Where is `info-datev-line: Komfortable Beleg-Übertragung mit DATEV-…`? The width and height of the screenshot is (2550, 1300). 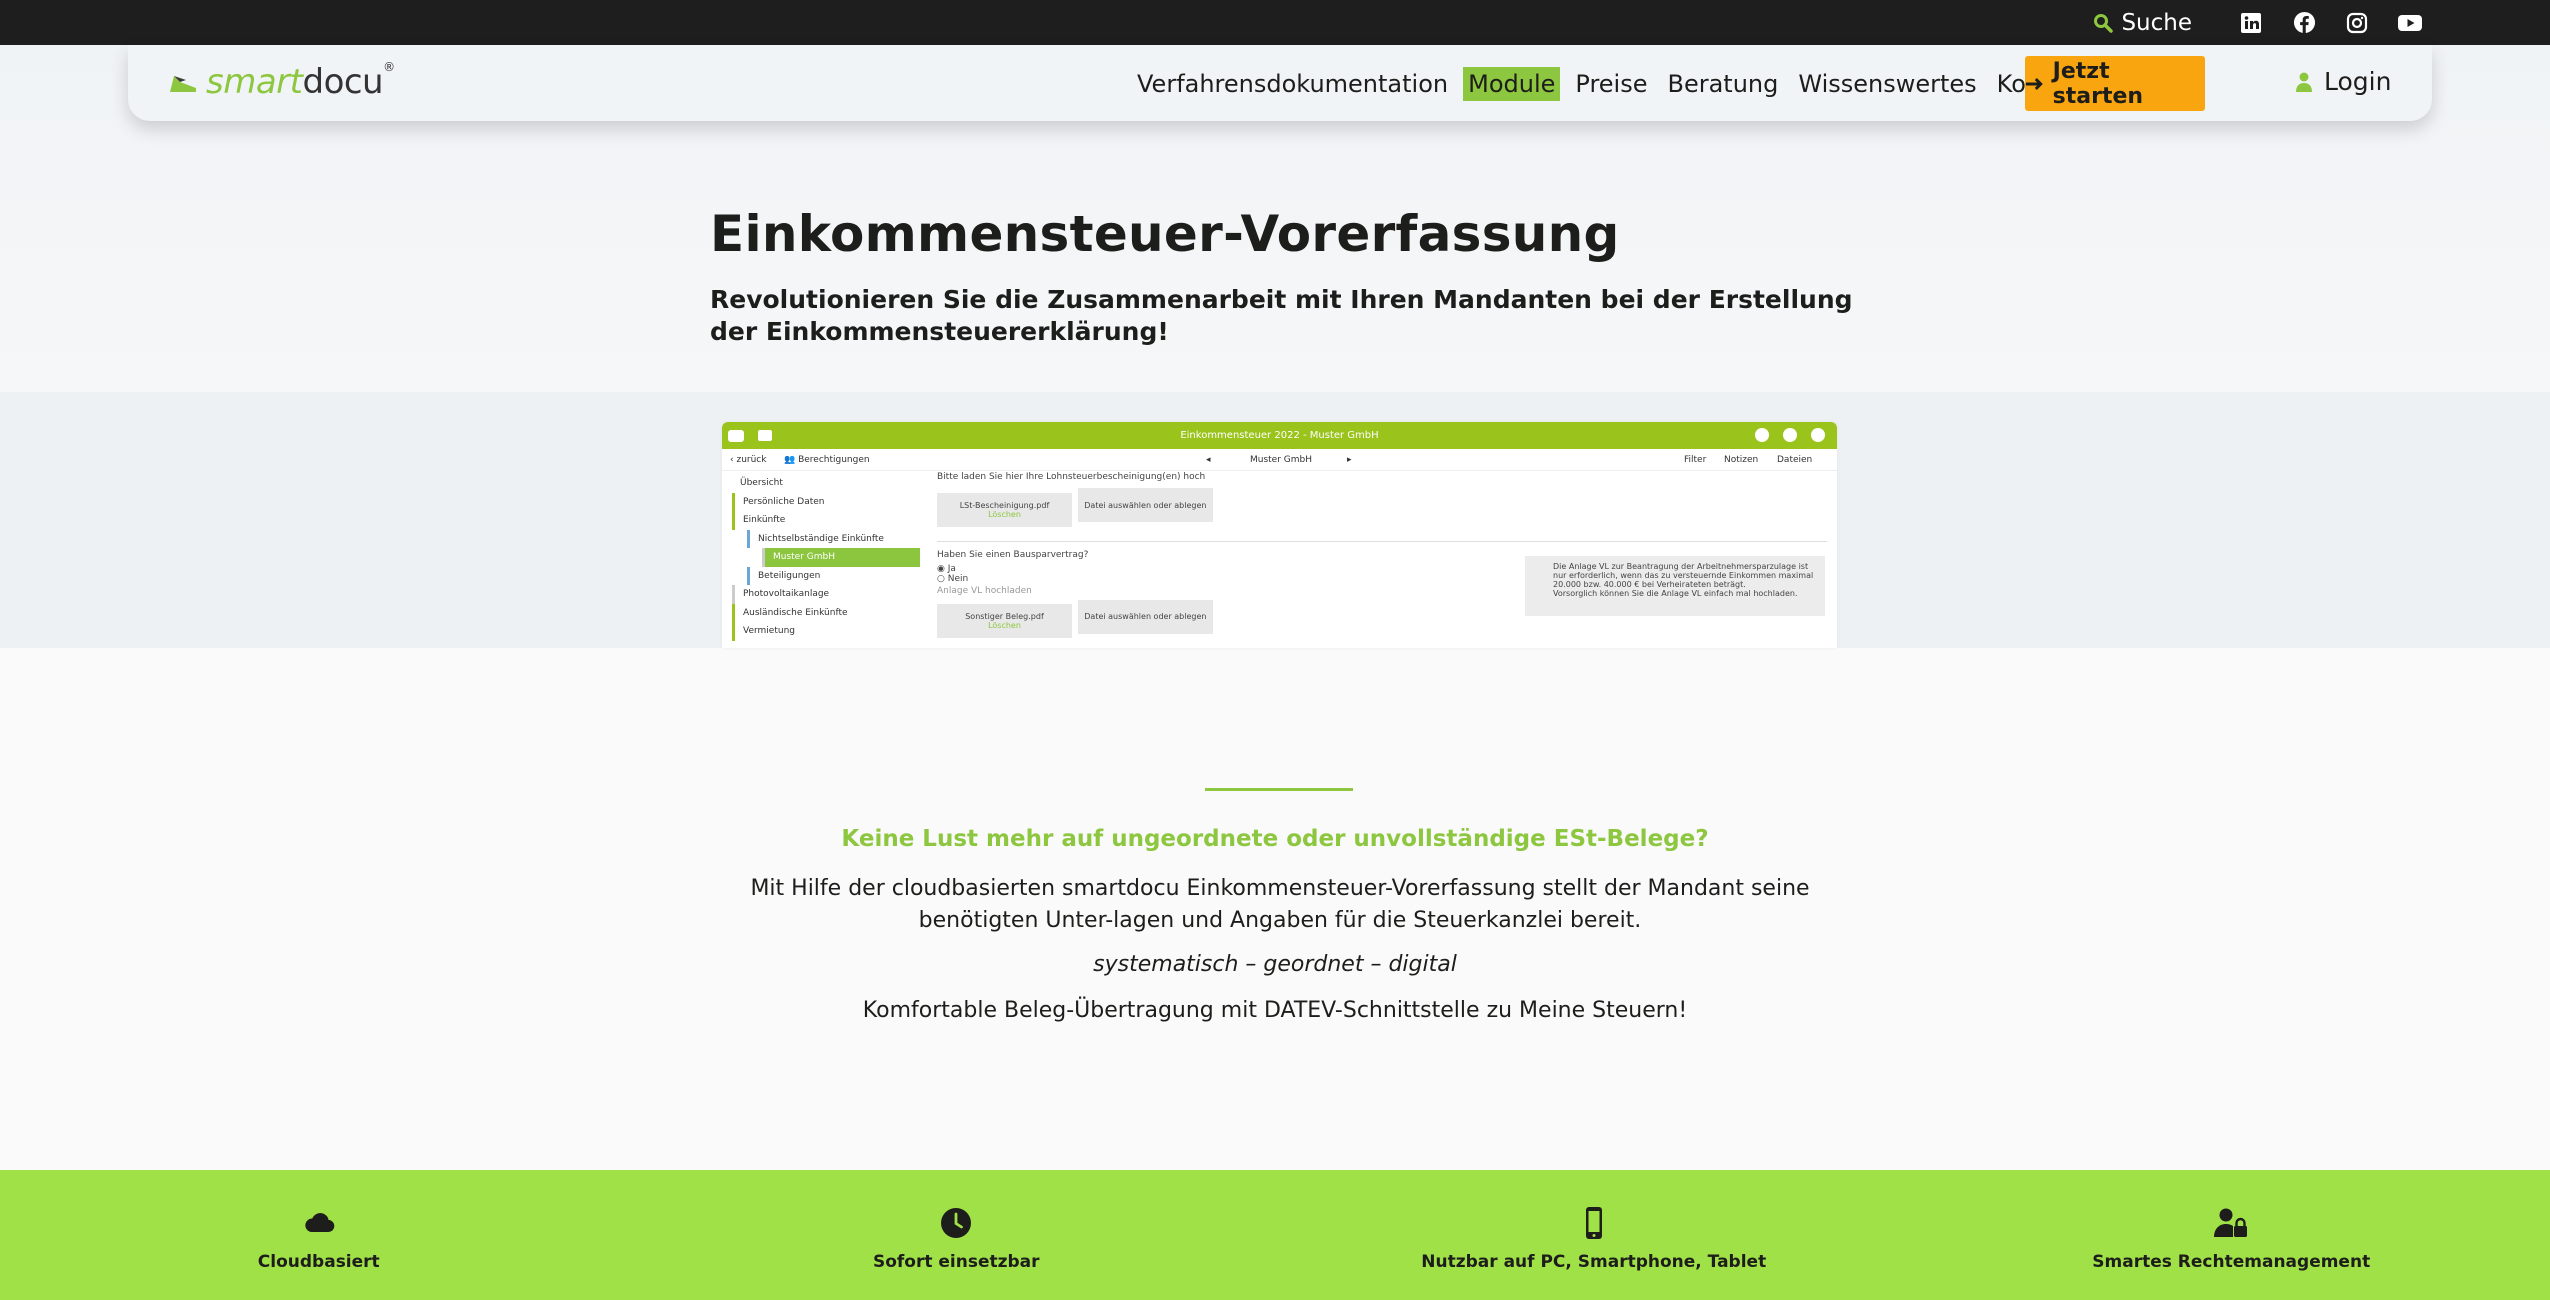
info-datev-line: Komfortable Beleg-Übertragung mit DATEV-… is located at coordinates (1275, 1010).